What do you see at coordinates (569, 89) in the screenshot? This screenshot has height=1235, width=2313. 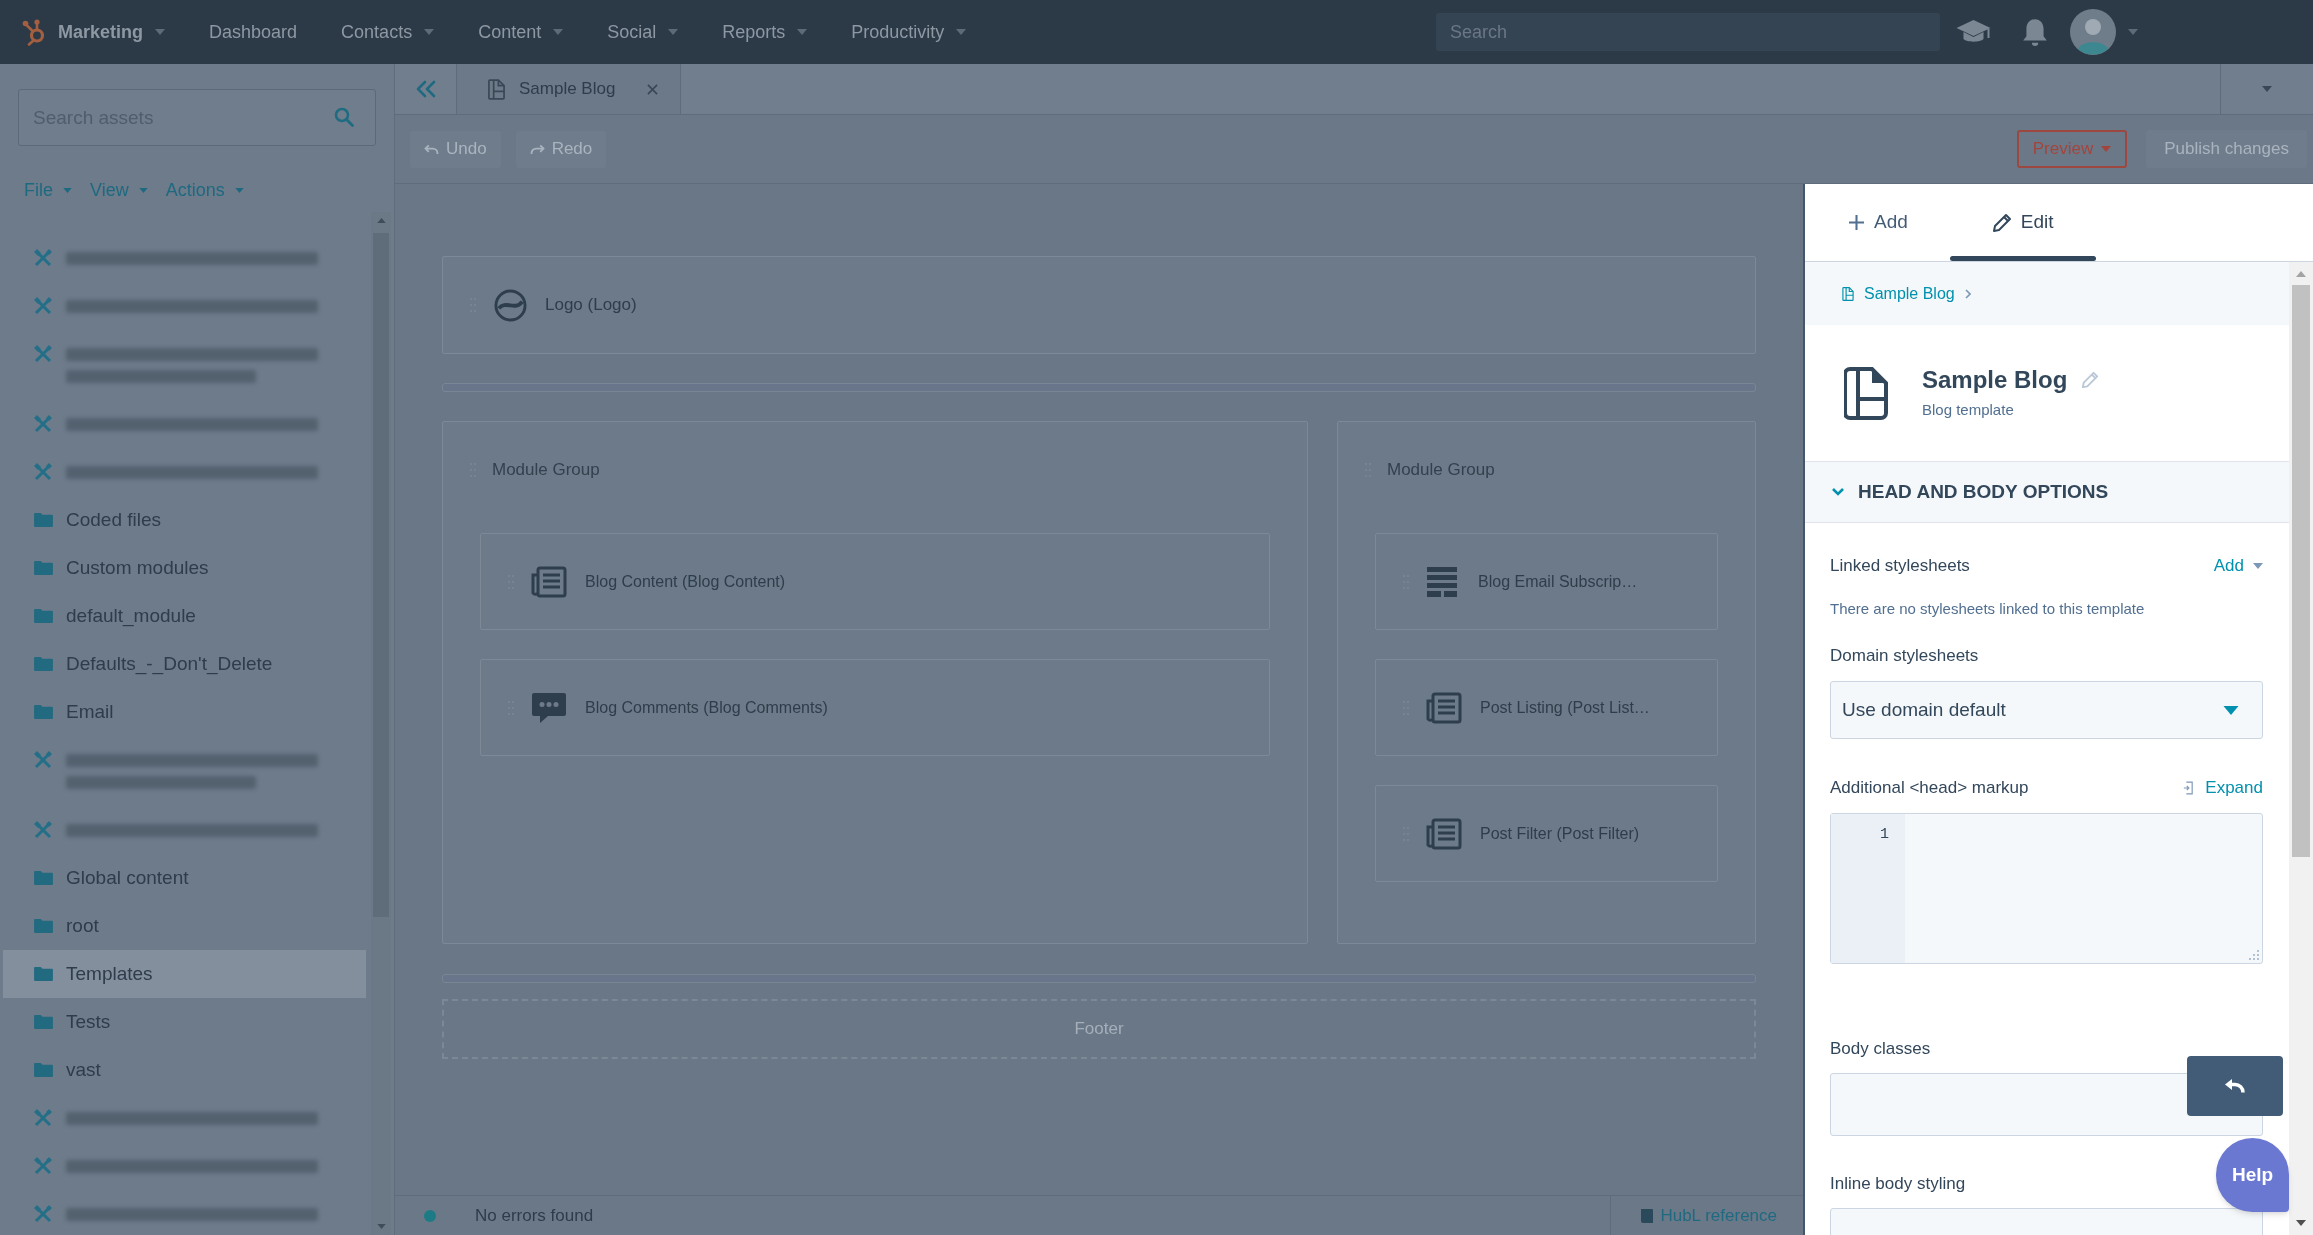 I see `editor-tab: Sample Blog` at bounding box center [569, 89].